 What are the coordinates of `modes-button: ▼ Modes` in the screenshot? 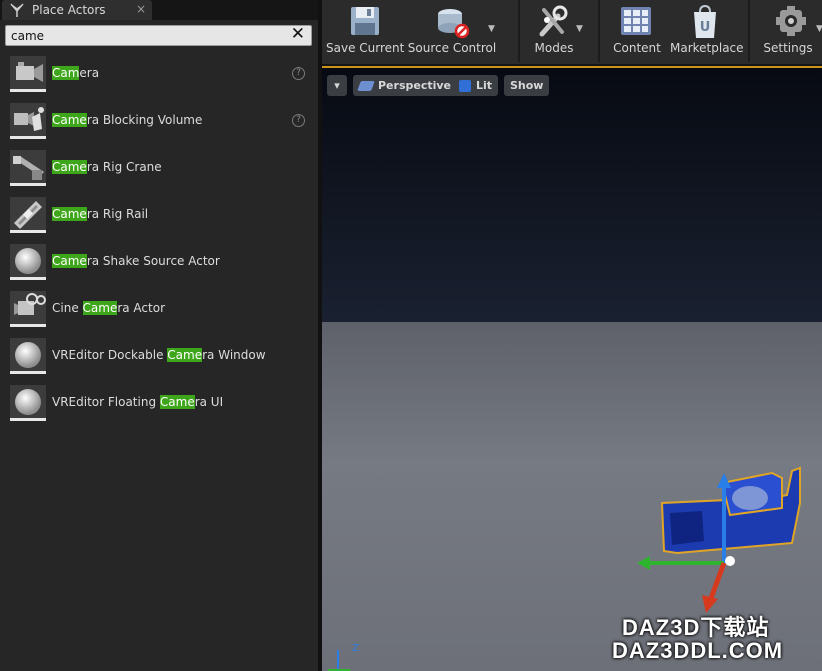 It's located at (554, 31).